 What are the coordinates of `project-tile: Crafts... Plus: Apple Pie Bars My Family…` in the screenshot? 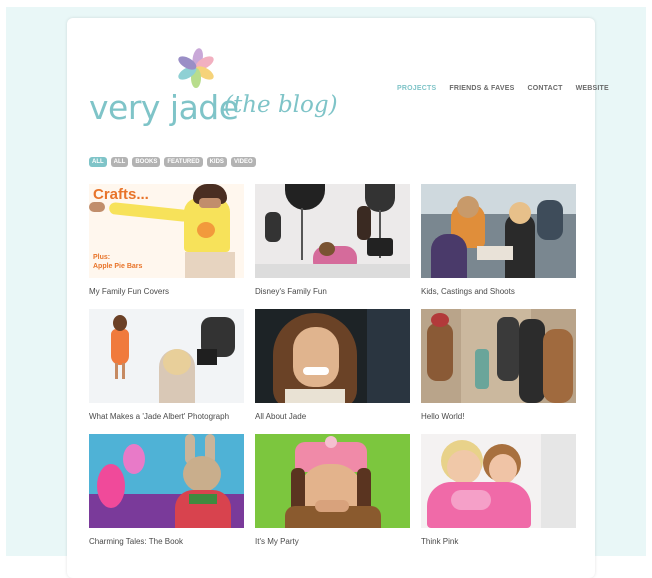 It's located at (166, 240).